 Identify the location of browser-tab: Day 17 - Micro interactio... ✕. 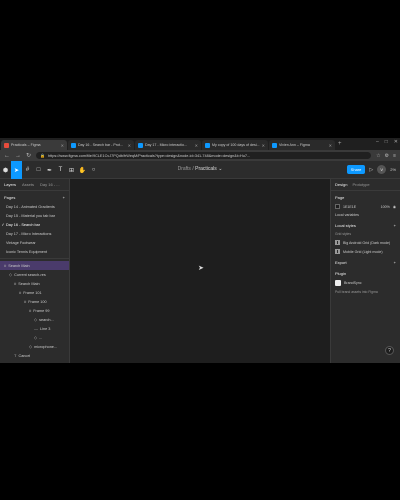
(168, 145).